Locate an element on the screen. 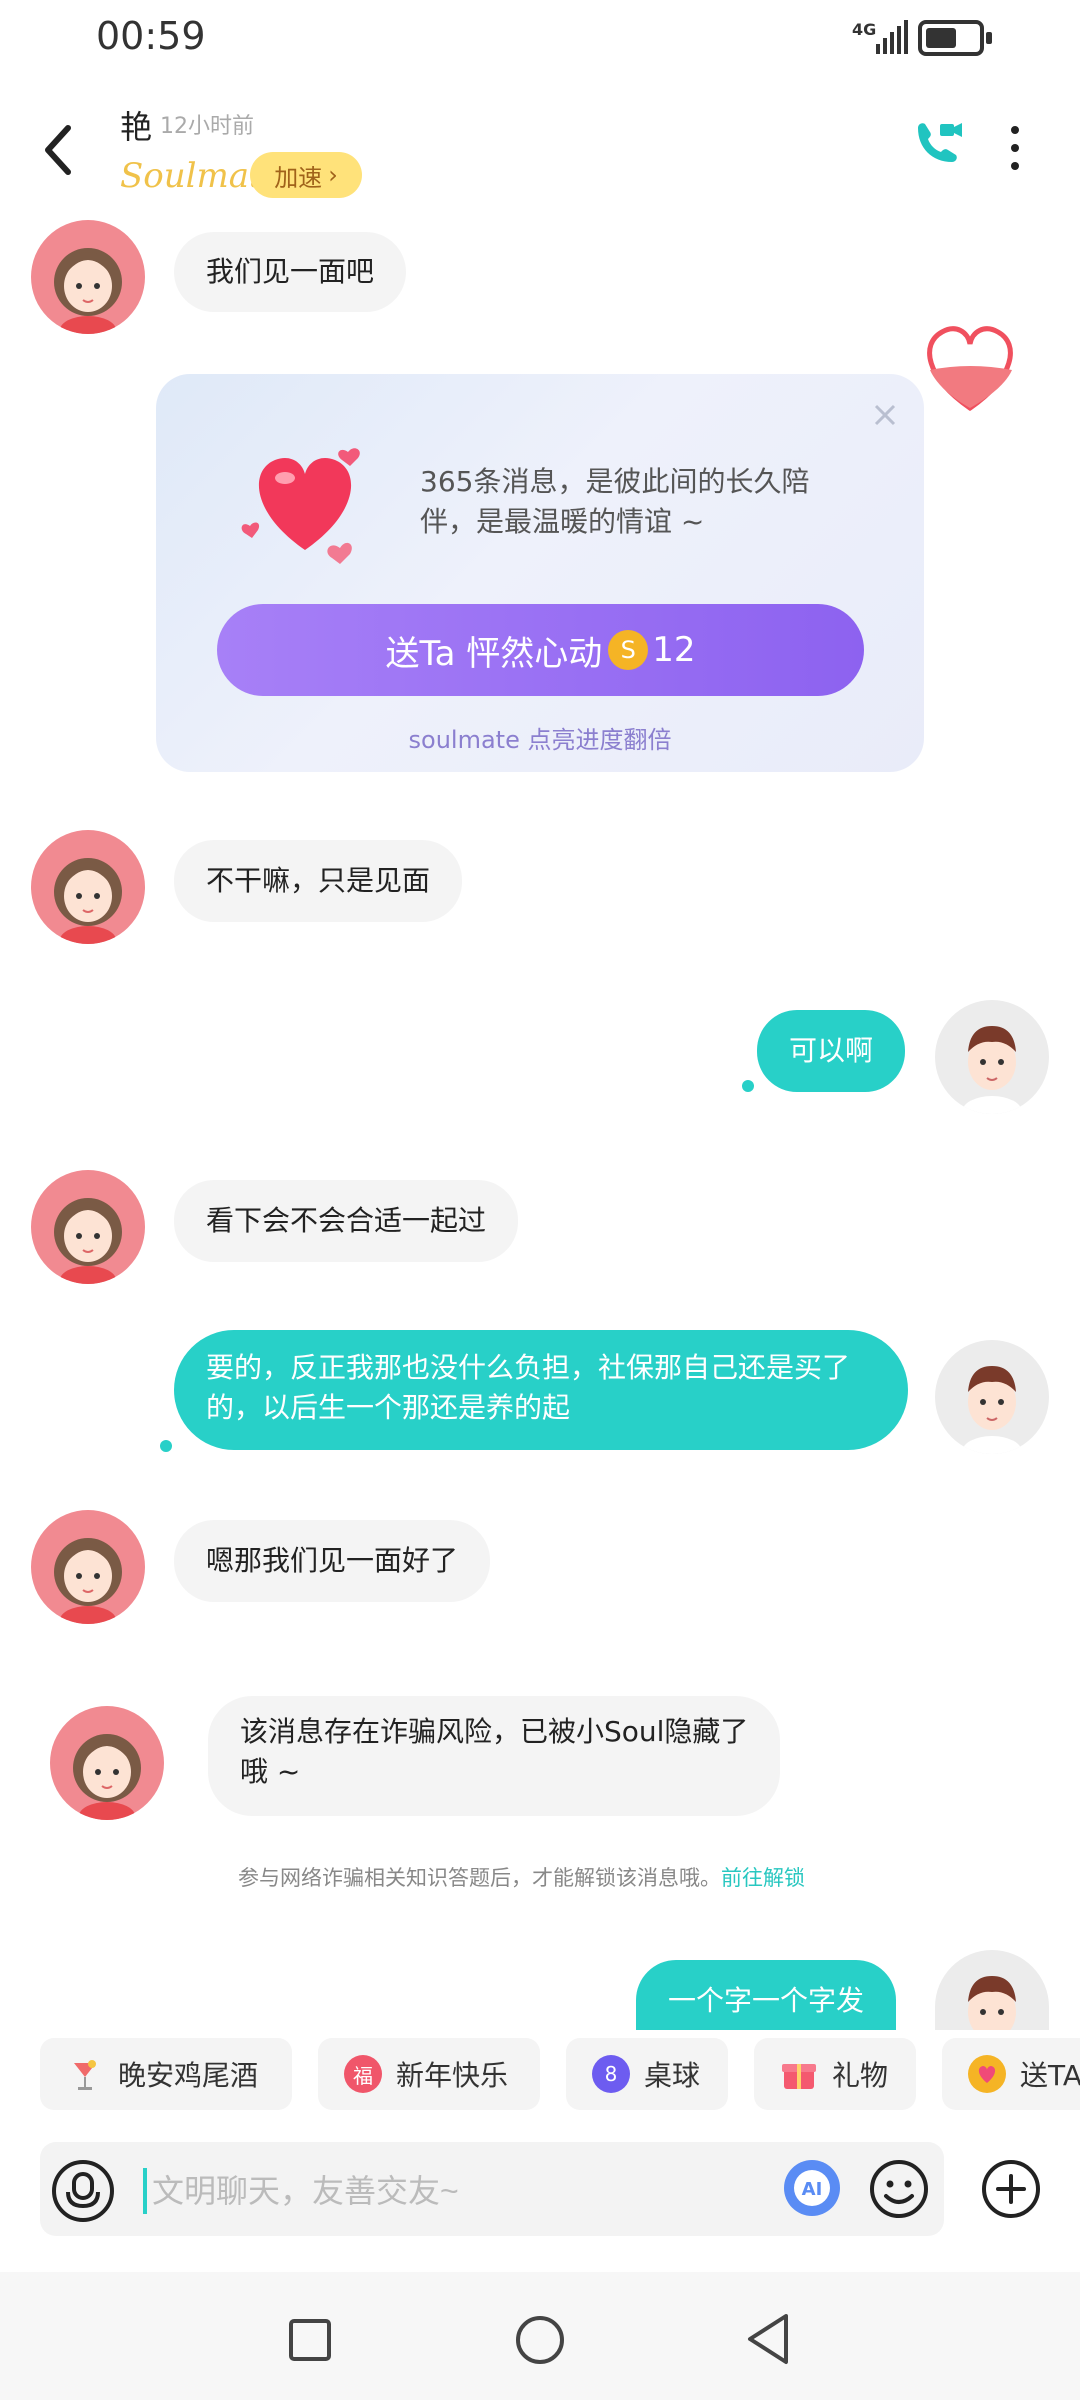 The width and height of the screenshot is (1080, 2400). message-bubble-outgoing: 一个字一个字发 is located at coordinates (766, 1995).